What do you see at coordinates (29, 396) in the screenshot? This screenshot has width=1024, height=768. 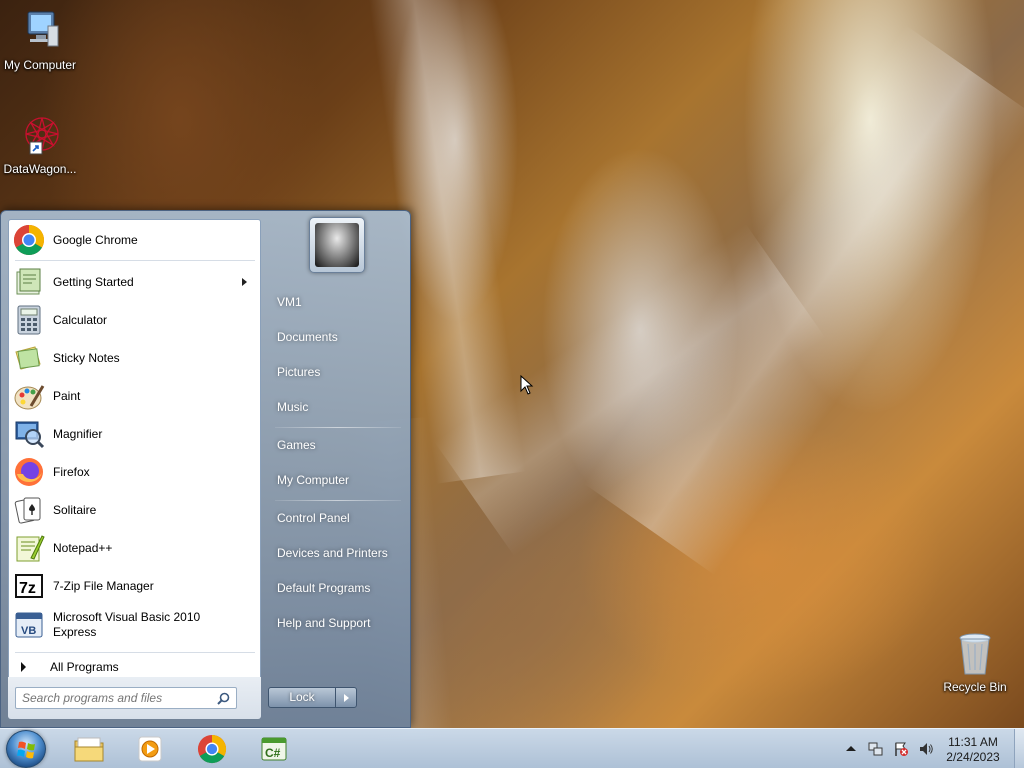 I see `paint-icon` at bounding box center [29, 396].